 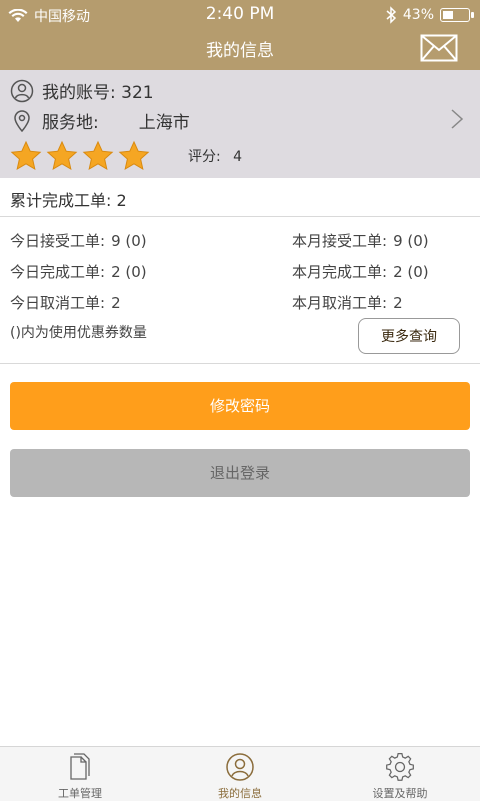 I want to click on month-done: 本月完成工单: 2 (0), so click(x=360, y=271).